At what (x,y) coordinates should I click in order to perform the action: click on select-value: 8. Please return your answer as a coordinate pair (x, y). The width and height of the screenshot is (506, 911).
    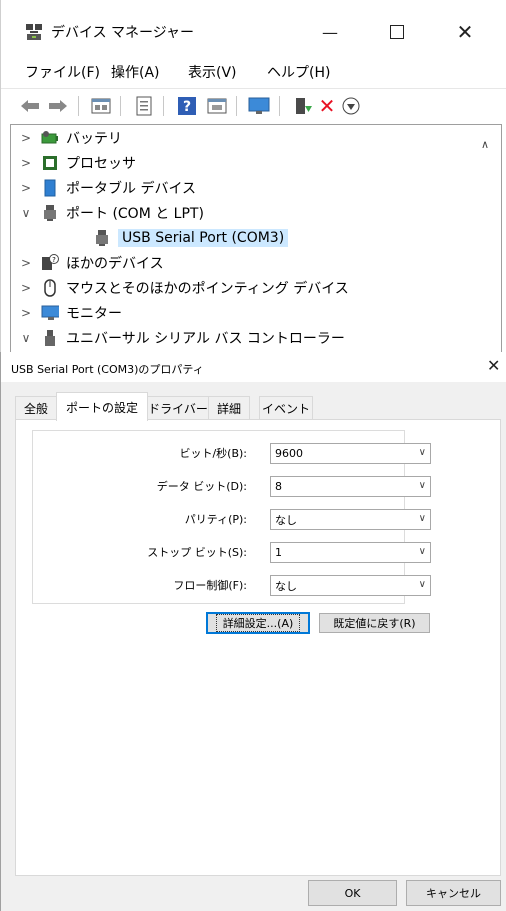
    Looking at the image, I should click on (278, 486).